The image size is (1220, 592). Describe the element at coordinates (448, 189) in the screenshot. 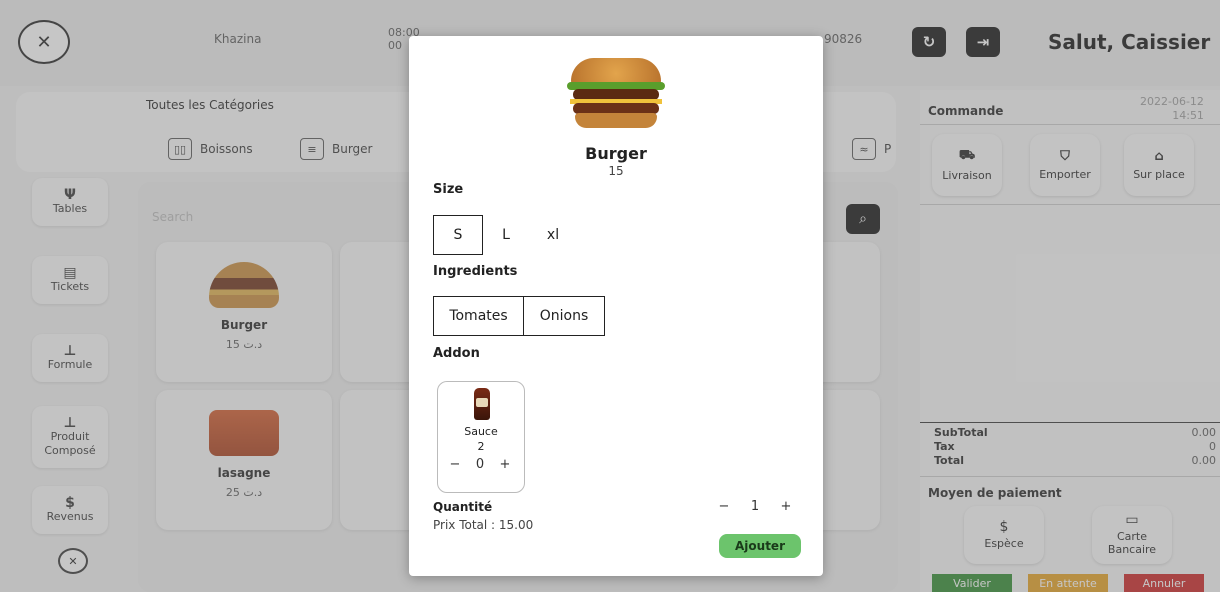

I see `size-label: Size` at that location.